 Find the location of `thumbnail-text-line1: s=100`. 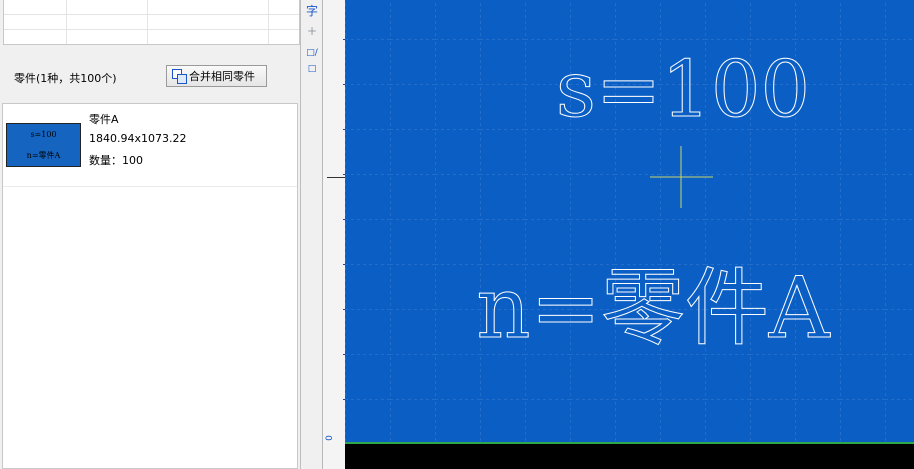

thumbnail-text-line1: s=100 is located at coordinates (43, 134).